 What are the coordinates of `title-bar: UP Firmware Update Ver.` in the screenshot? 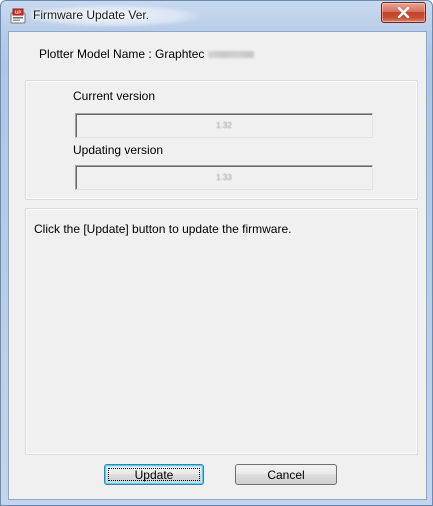 It's located at (216, 16).